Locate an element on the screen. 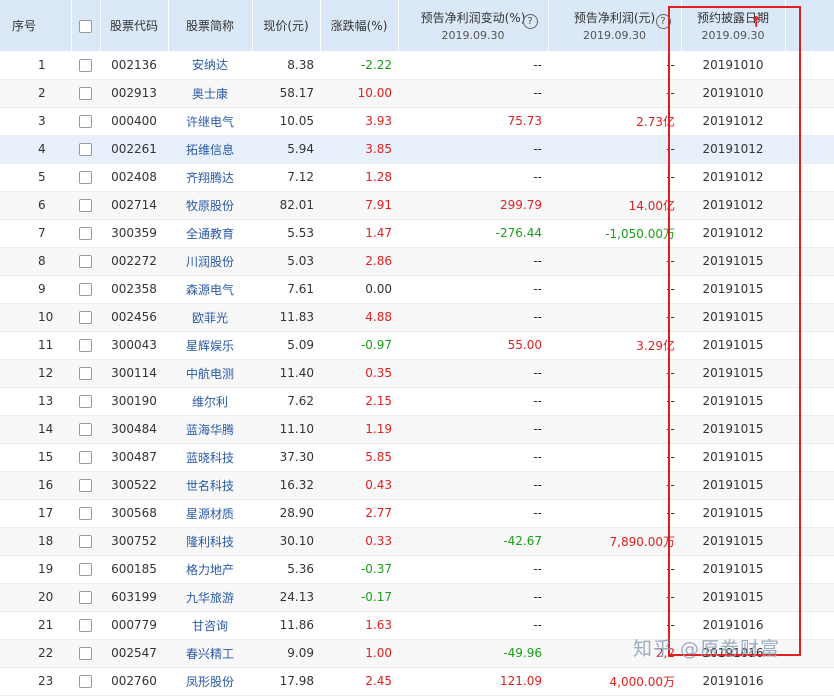 Image resolution: width=834 pixels, height=696 pixels. table-row: 11 300043 星辉娱乐 5.09 -0.97 55.00 3.29亿 20191015 is located at coordinates (417, 345).